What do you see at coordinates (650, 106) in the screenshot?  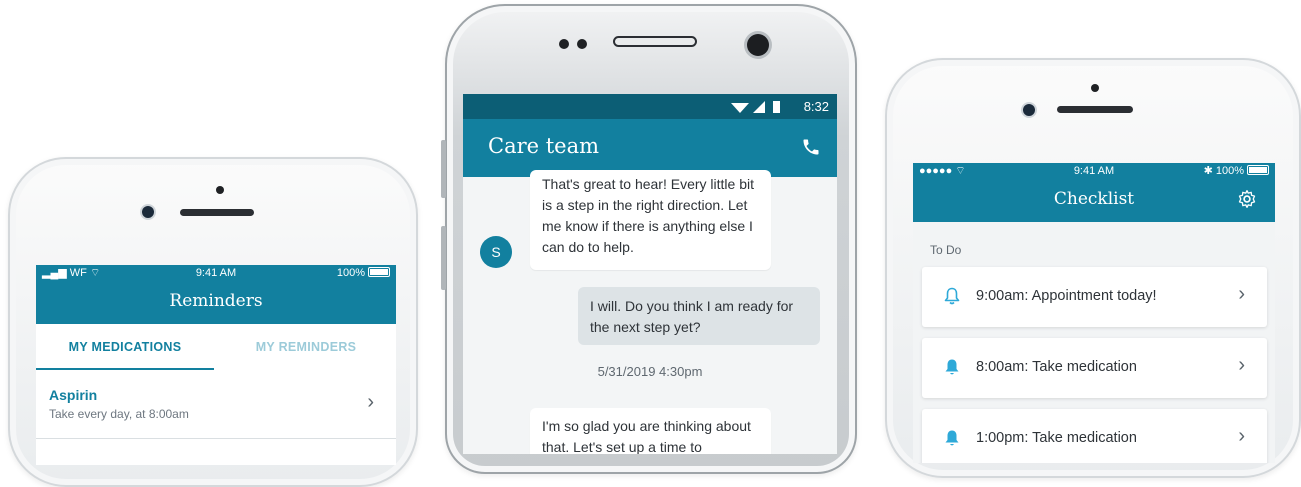 I see `status-bar: 8:32` at bounding box center [650, 106].